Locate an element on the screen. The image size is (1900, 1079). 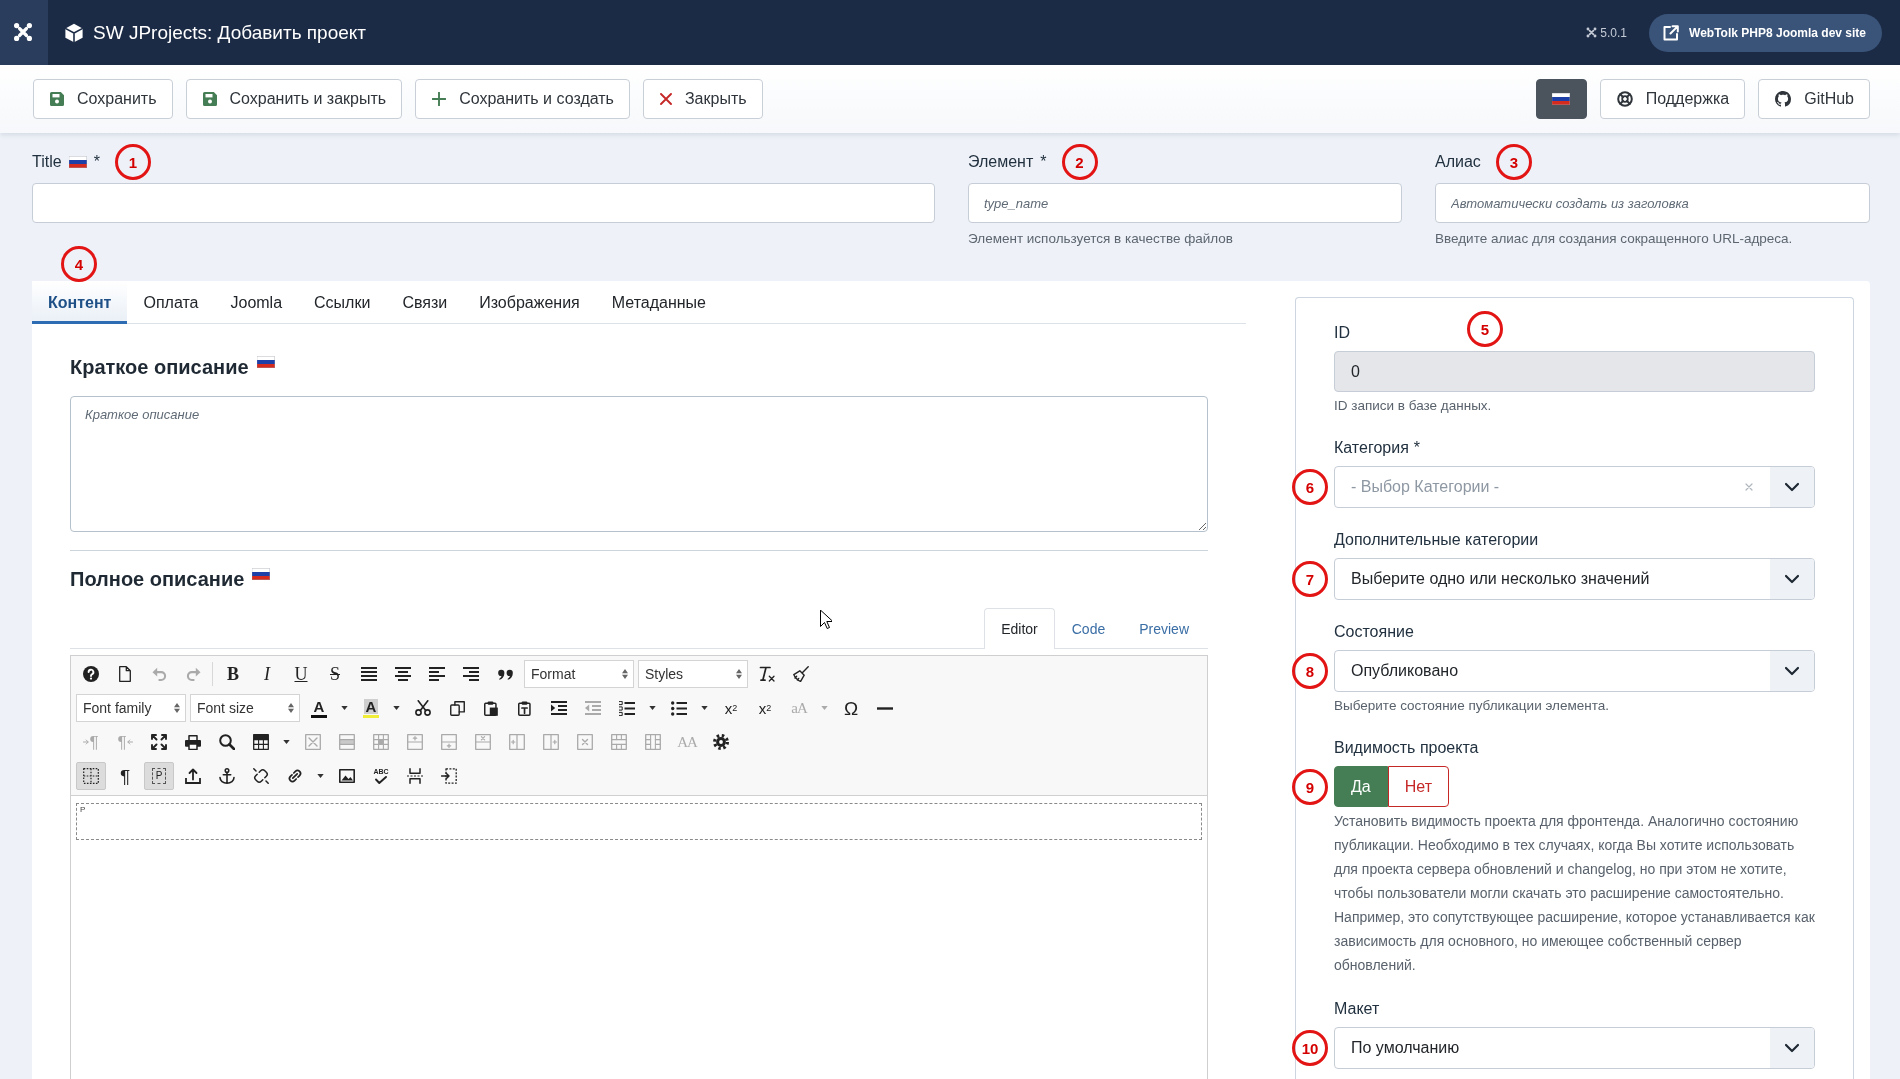
page-title: SW JProjects: Добавить проект is located at coordinates (230, 32).